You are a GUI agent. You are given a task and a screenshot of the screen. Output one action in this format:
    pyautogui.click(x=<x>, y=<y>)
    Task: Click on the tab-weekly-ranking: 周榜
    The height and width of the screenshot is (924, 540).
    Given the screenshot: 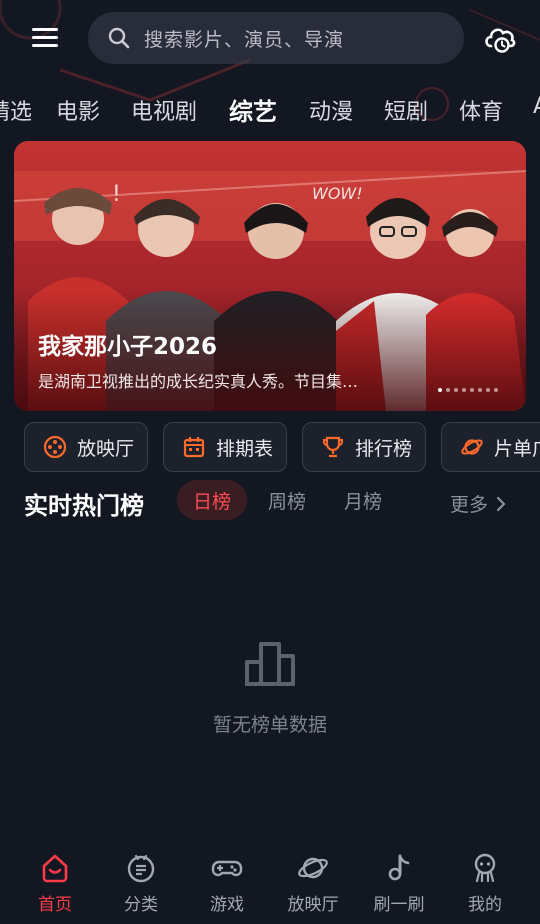 What is the action you would take?
    pyautogui.click(x=287, y=500)
    